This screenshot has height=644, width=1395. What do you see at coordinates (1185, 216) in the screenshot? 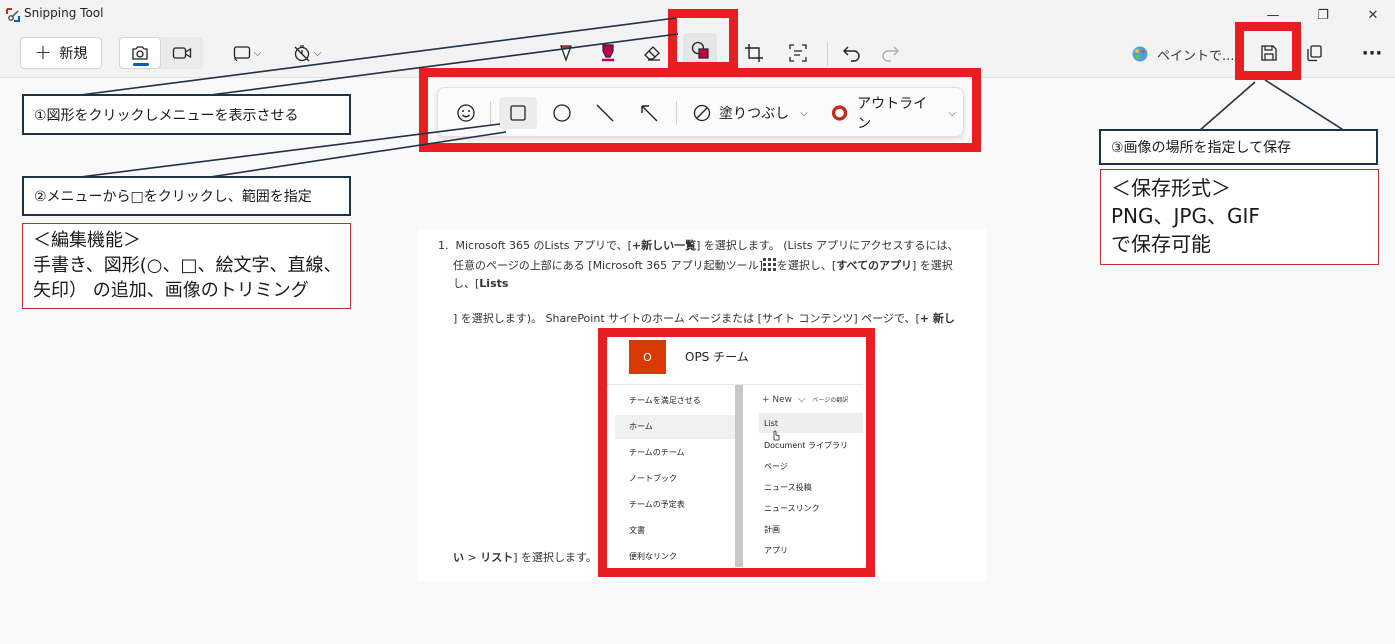
I see `save-format-text: PNG、JPG、GIF` at bounding box center [1185, 216].